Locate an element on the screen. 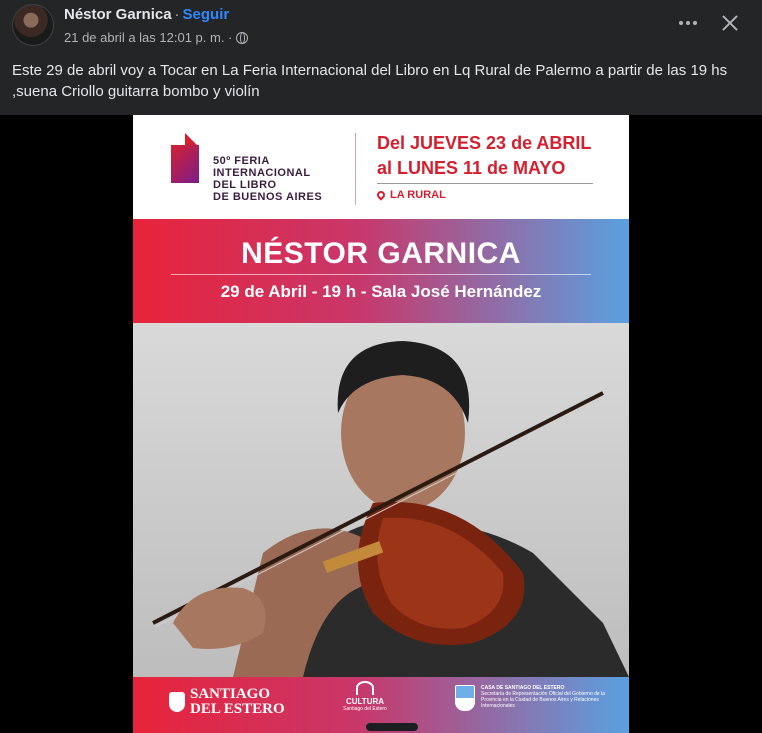  feria-line: DE BUENOS AIRES is located at coordinates (268, 197).